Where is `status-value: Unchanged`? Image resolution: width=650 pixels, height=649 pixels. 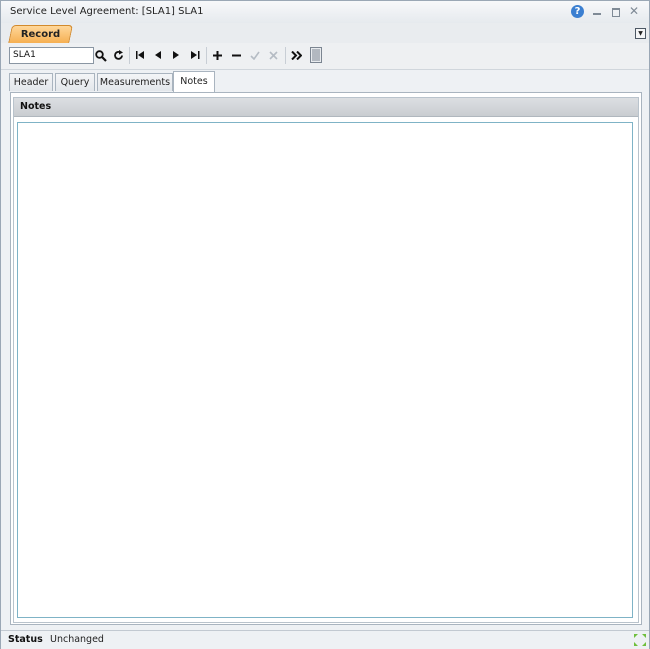 status-value: Unchanged is located at coordinates (77, 639).